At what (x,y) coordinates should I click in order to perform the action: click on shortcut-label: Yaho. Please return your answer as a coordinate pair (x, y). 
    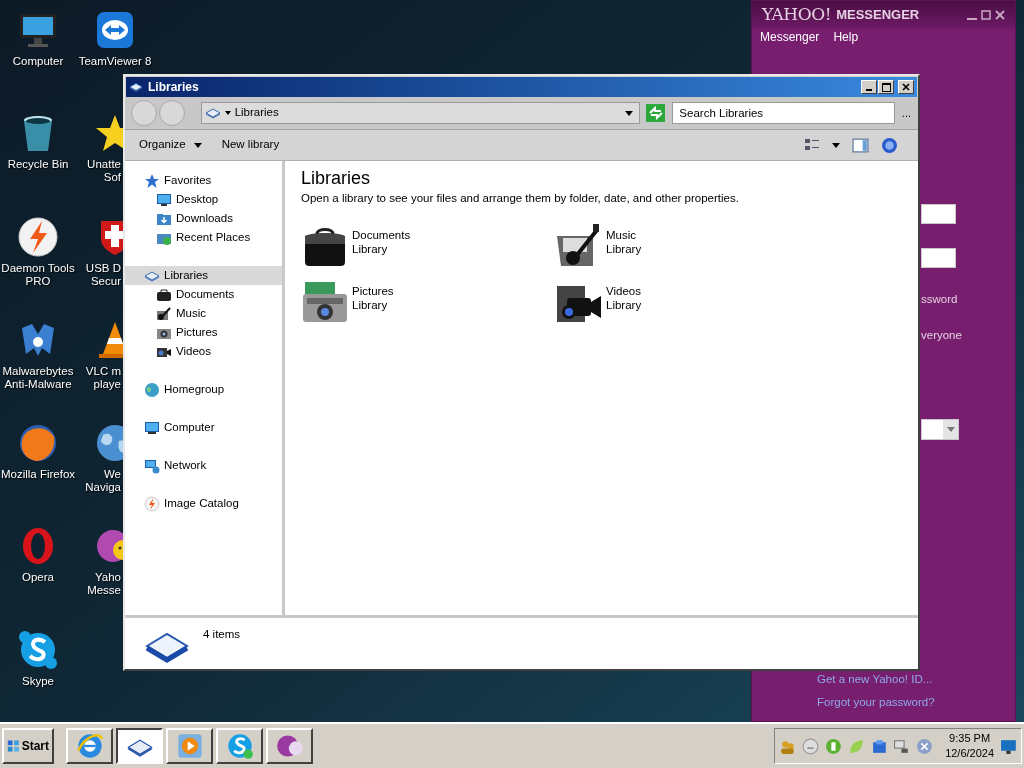
    Looking at the image, I should click on (108, 578).